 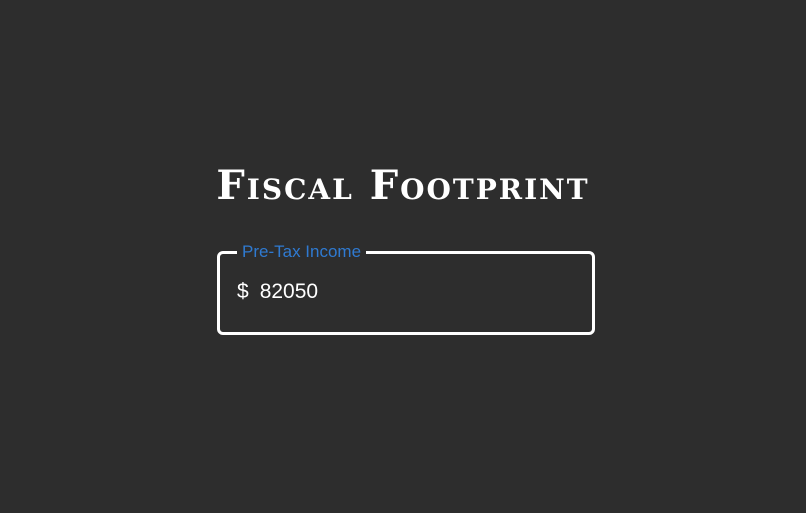 I want to click on pre-tax-income-input, so click(x=417, y=292).